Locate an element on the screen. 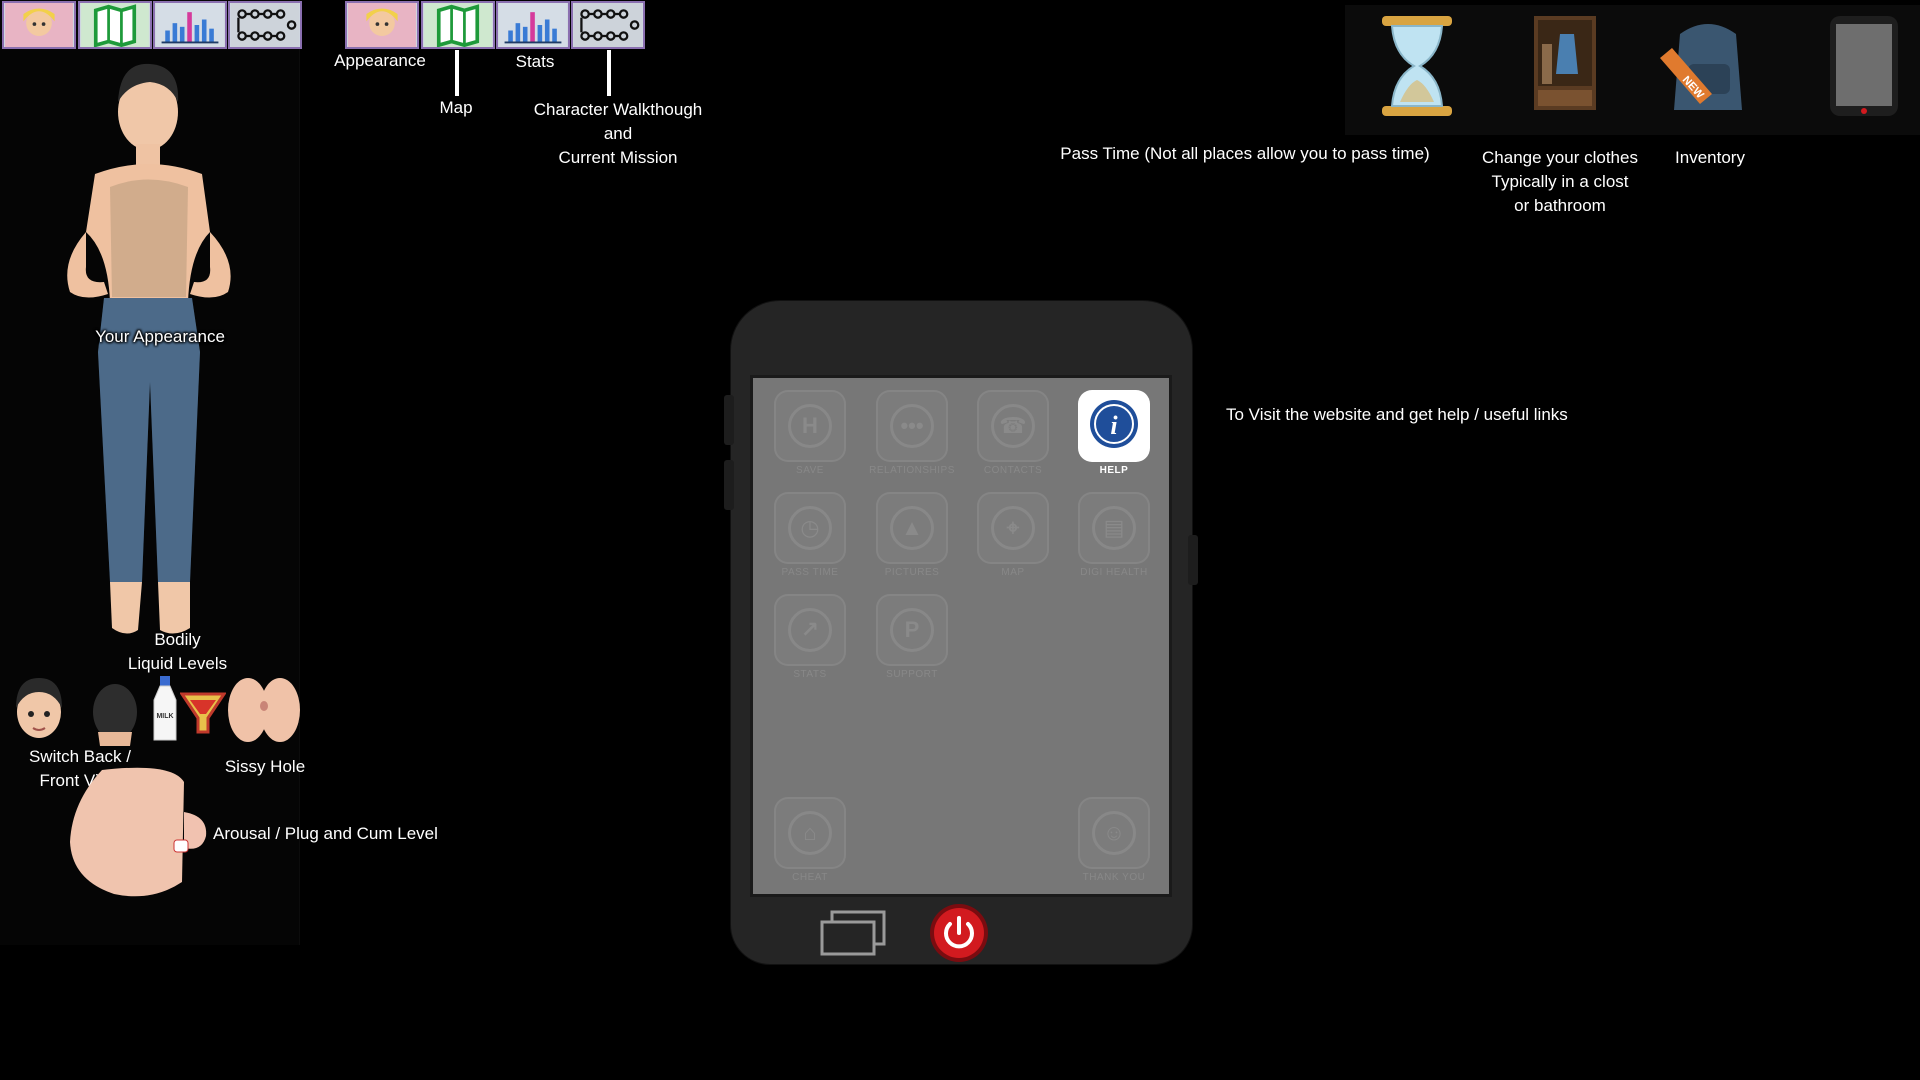  legend-stats-button is located at coordinates (533, 25).